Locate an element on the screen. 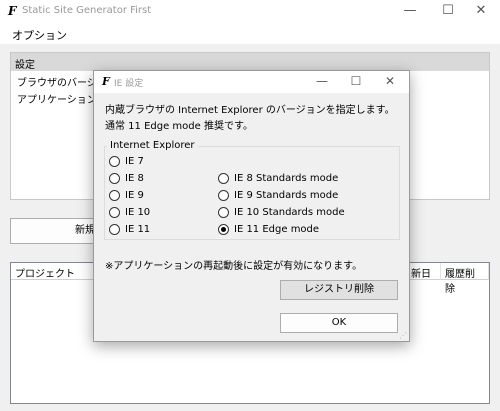  radio-ie11: IE 11 is located at coordinates (129, 229).